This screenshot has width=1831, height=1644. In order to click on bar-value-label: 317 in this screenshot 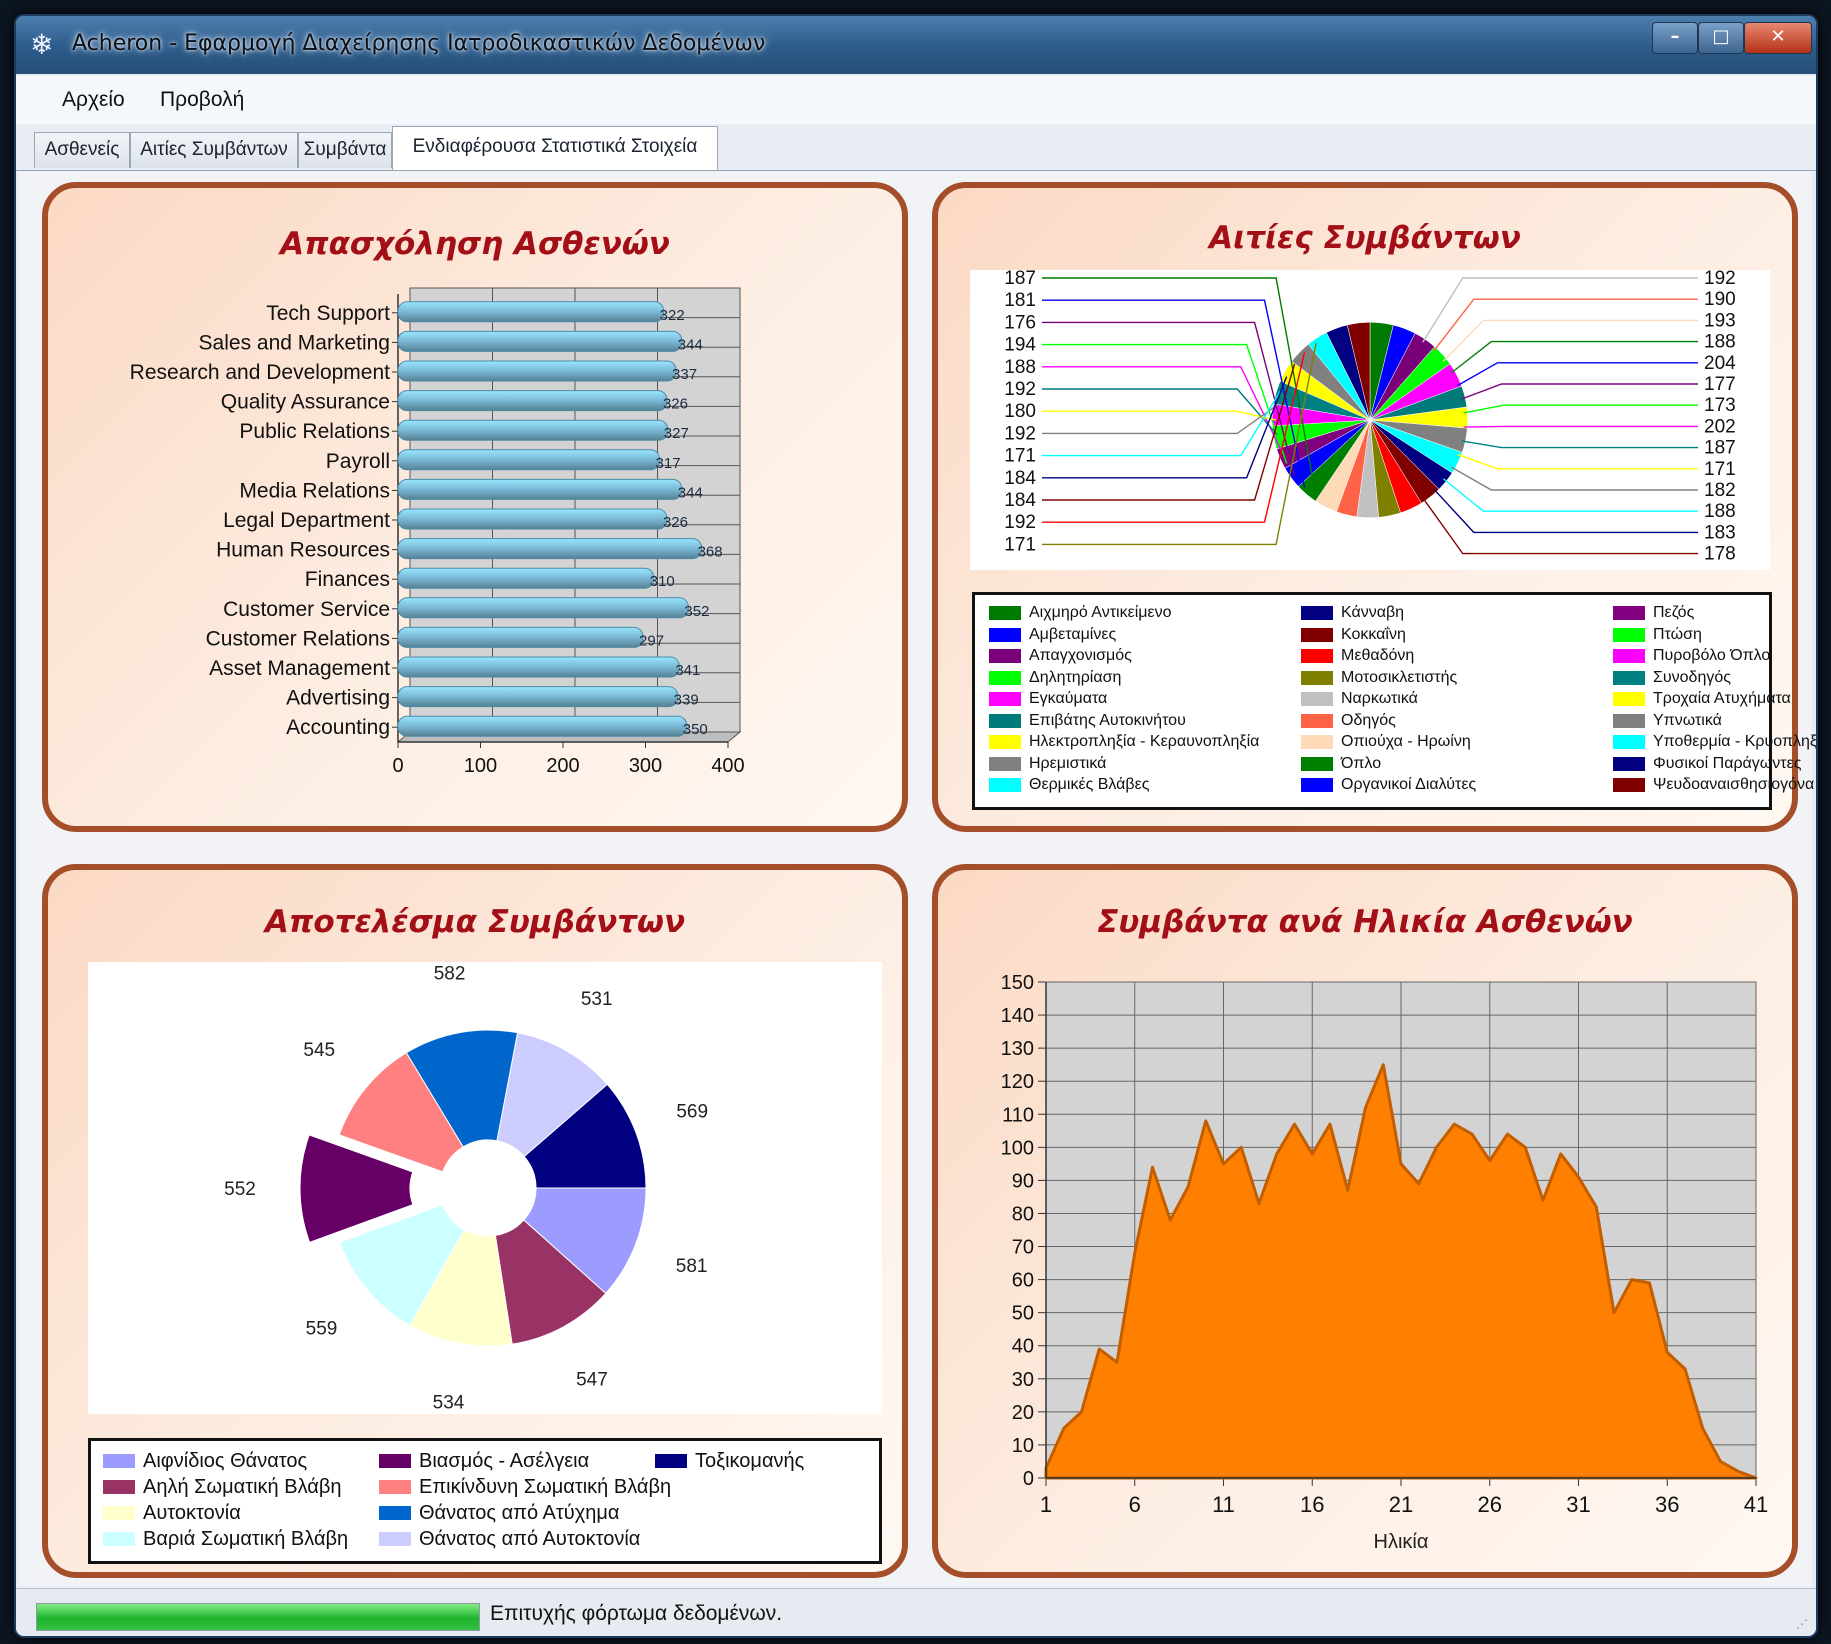, I will do `click(668, 463)`.